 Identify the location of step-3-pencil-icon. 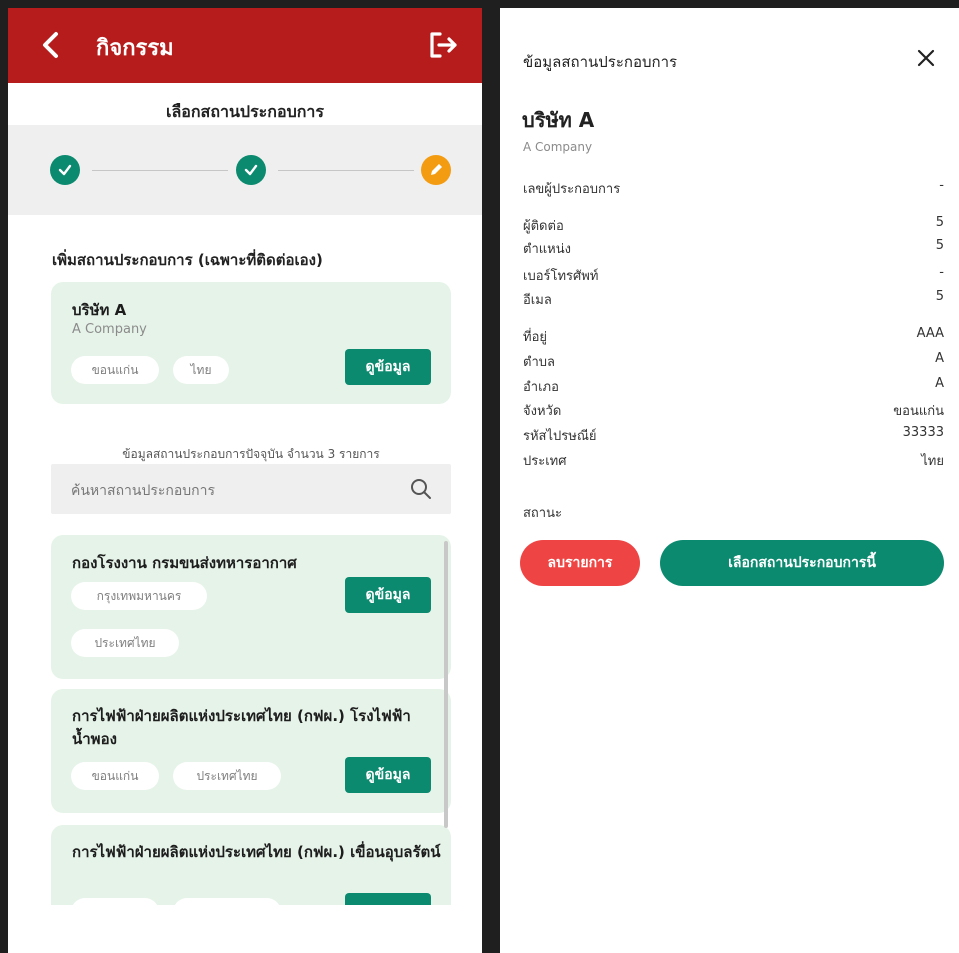
(436, 170).